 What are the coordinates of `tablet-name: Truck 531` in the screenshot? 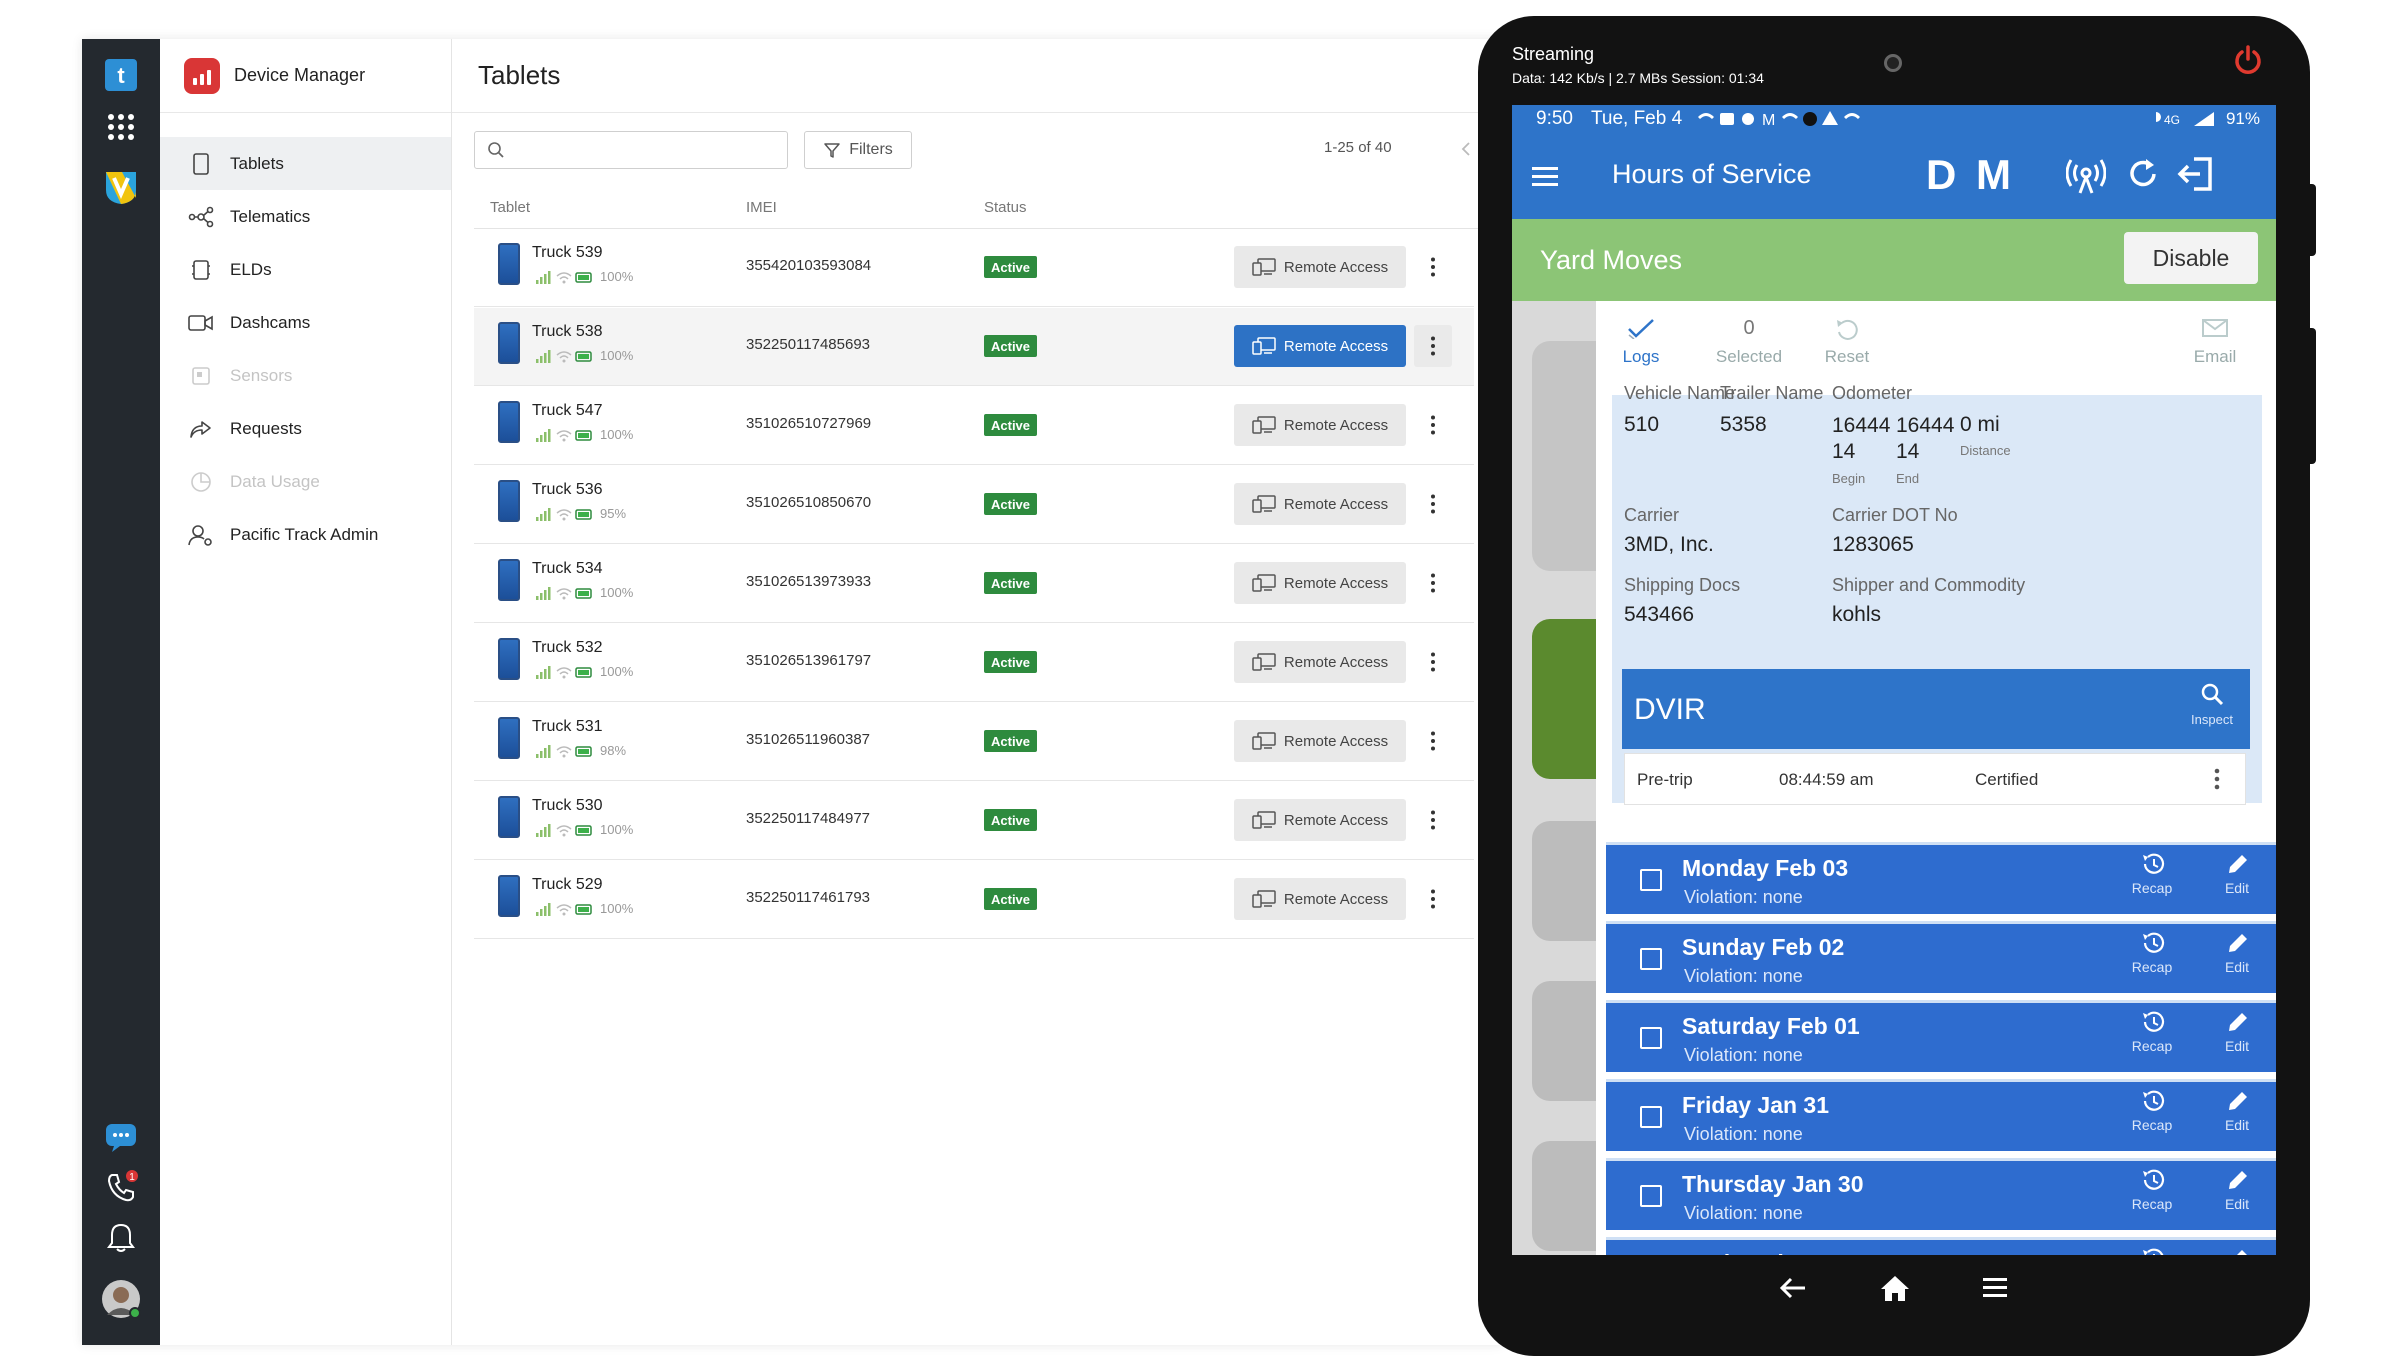 It's located at (567, 727).